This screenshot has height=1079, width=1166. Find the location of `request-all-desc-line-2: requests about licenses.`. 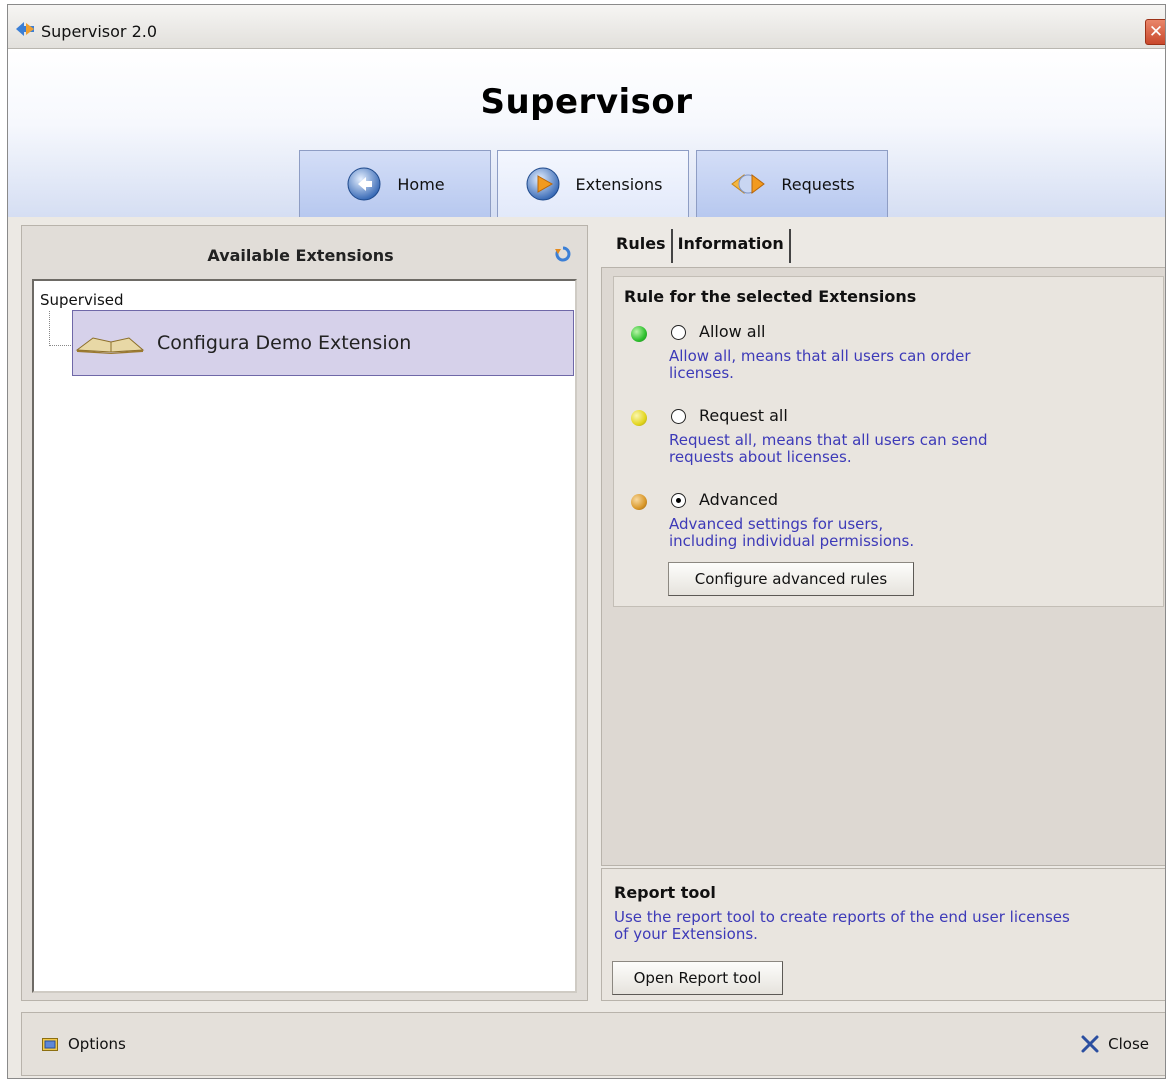

request-all-desc-line-2: requests about licenses. is located at coordinates (760, 457).